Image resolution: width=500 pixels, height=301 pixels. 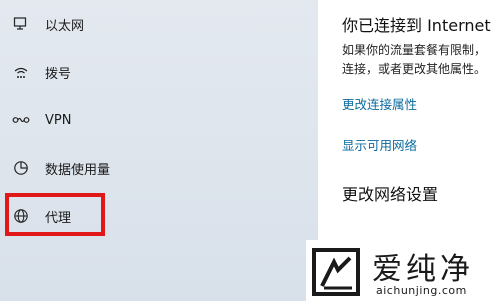 What do you see at coordinates (379, 144) in the screenshot?
I see `show-available-networks-link: 显示可用网络` at bounding box center [379, 144].